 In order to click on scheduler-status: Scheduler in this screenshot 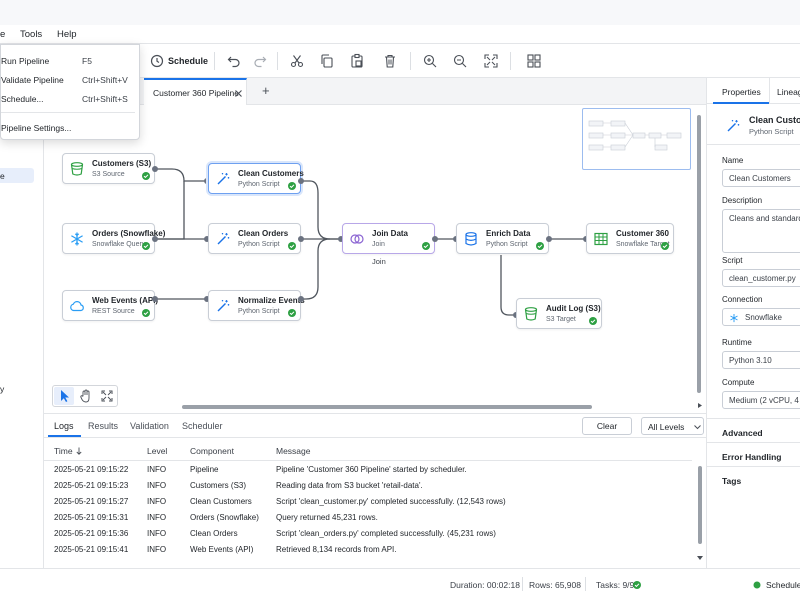, I will do `click(783, 585)`.